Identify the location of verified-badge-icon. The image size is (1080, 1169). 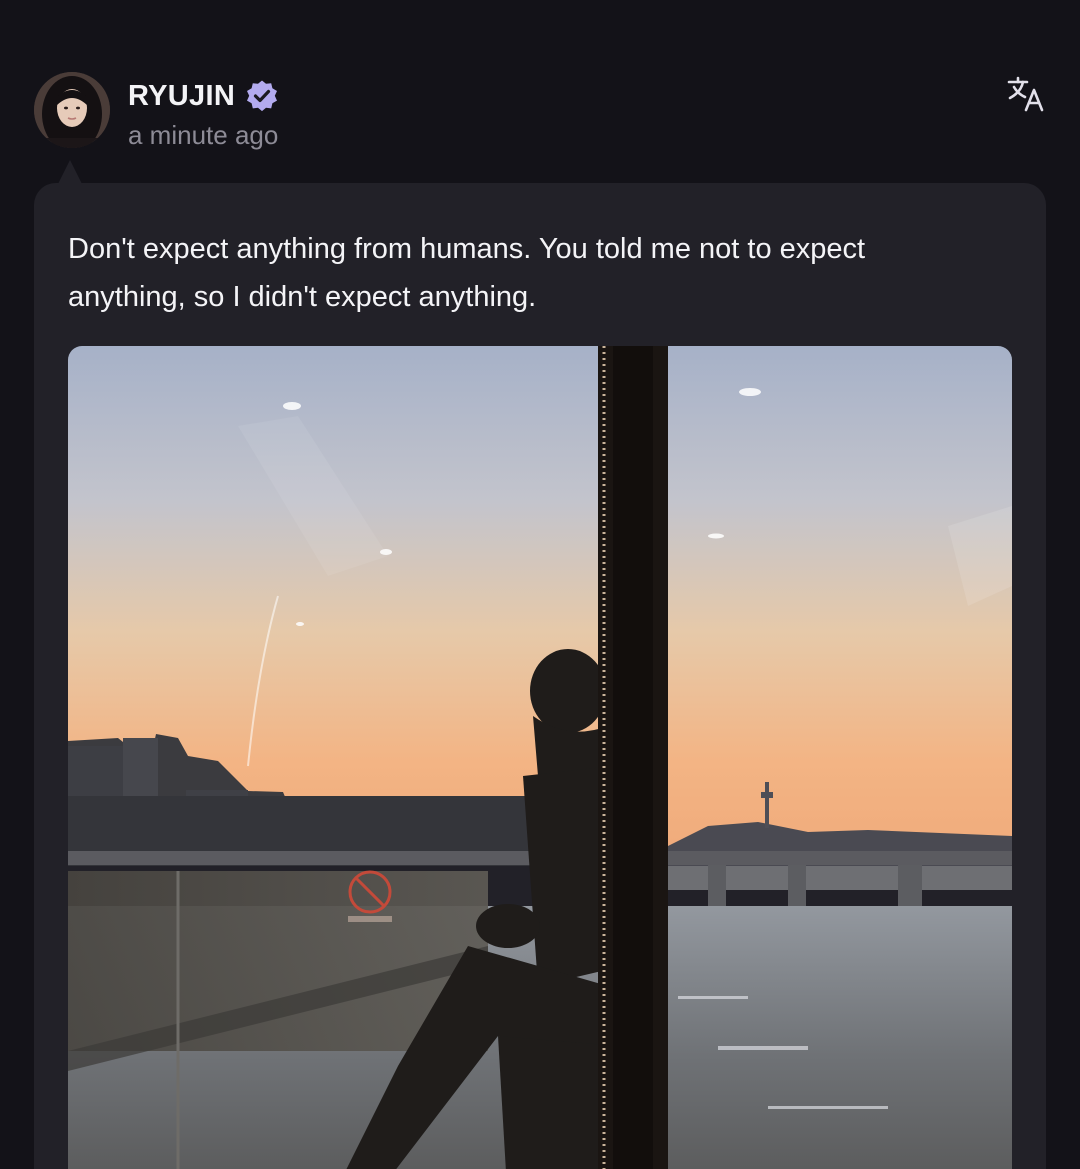
(262, 96).